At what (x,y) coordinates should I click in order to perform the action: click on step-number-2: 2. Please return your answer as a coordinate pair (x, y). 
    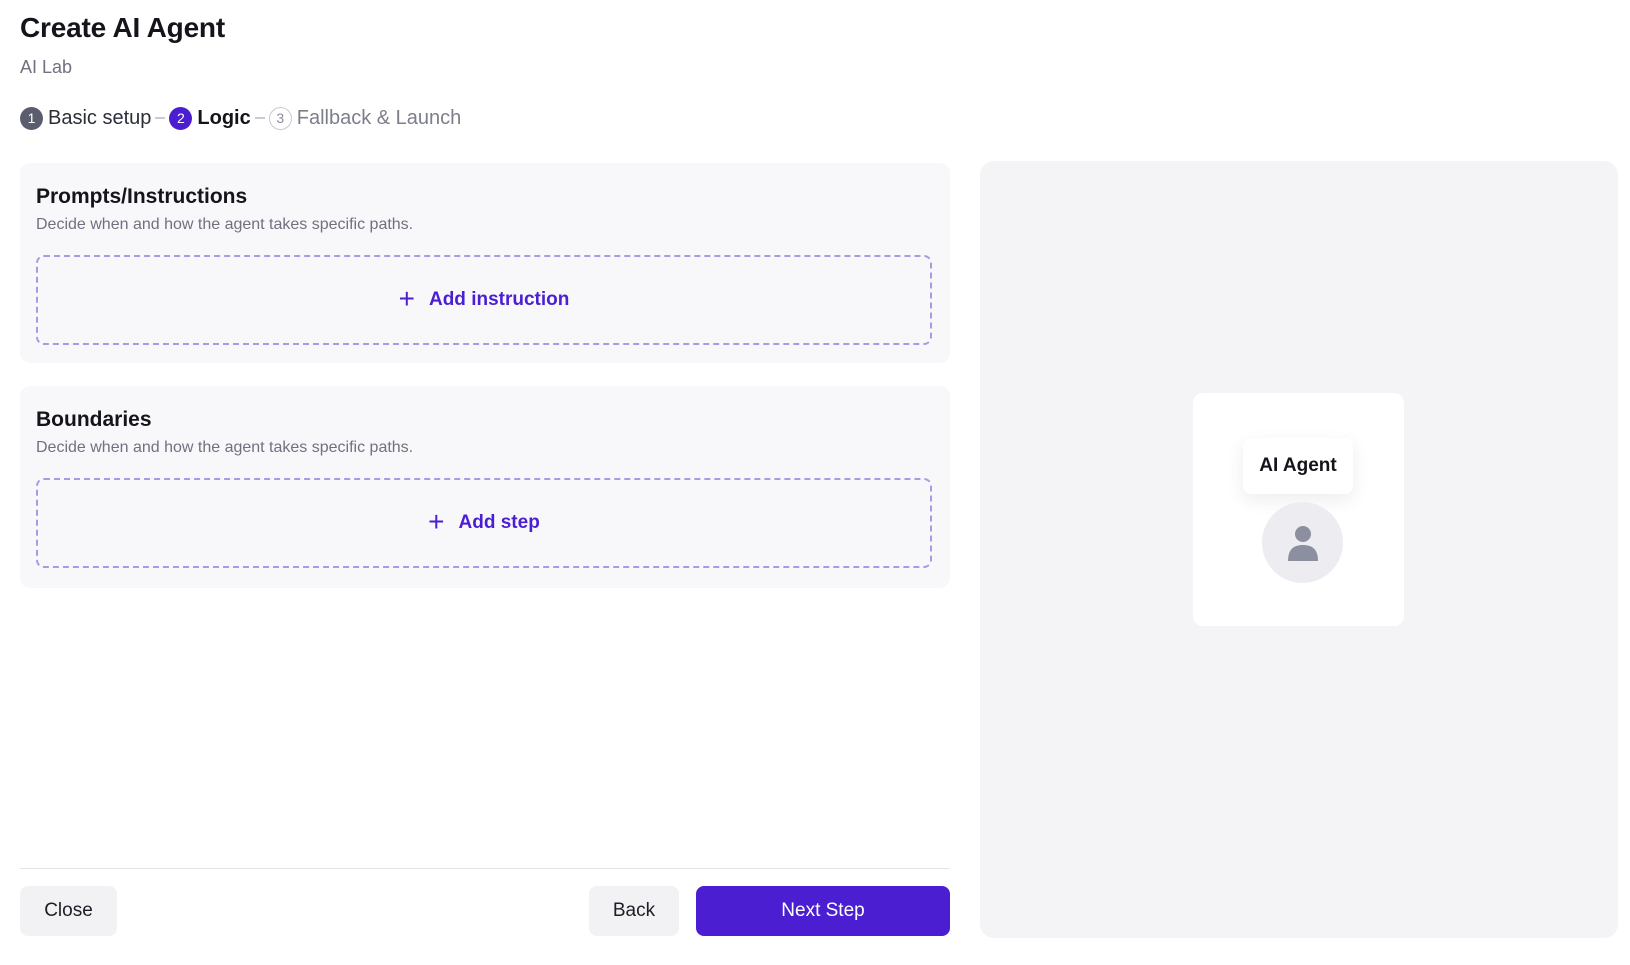
    Looking at the image, I should click on (181, 118).